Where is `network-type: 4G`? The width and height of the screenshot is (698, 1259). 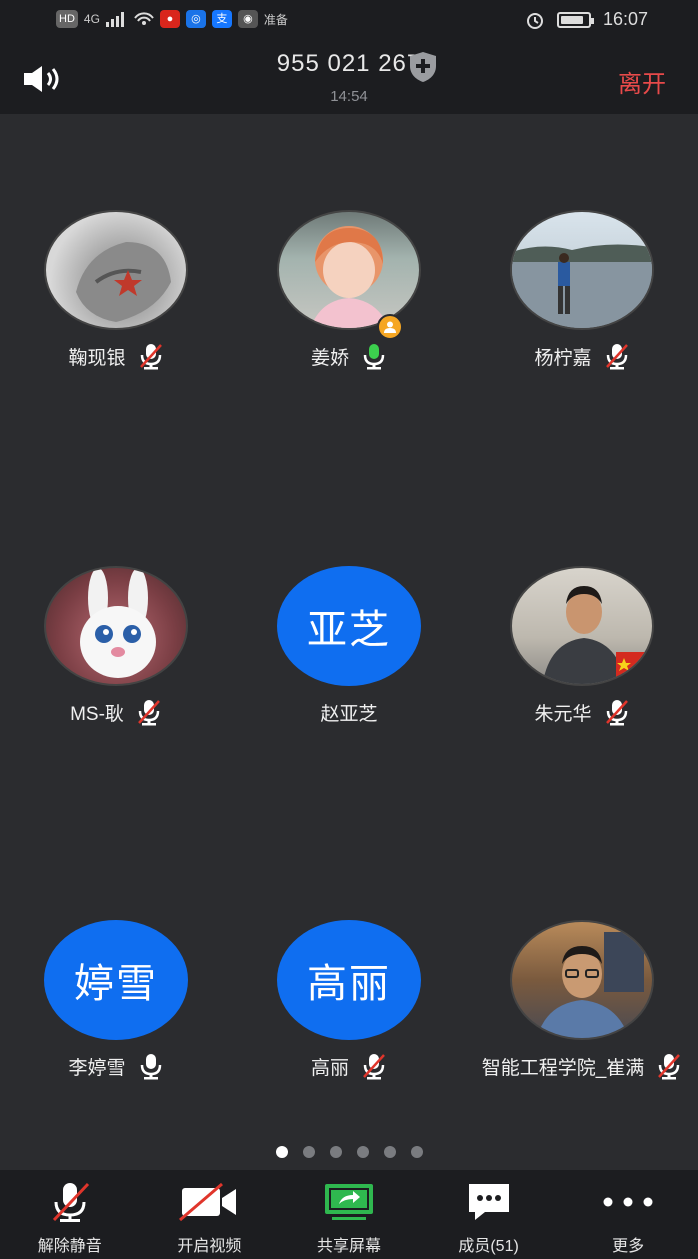 network-type: 4G is located at coordinates (91, 19).